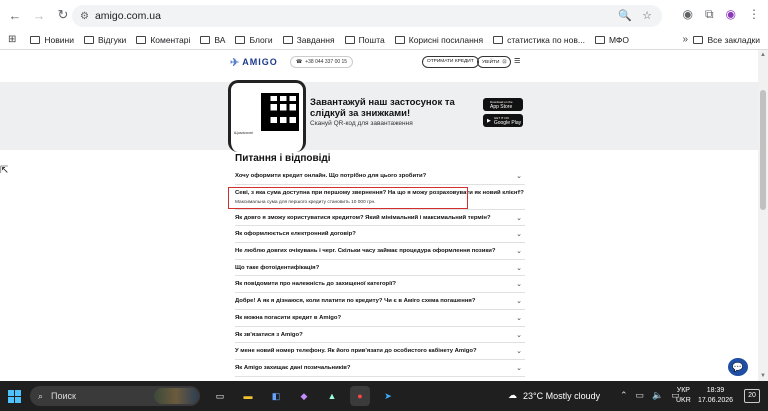 The width and height of the screenshot is (768, 411). Describe the element at coordinates (163, 40) in the screenshot. I see `bookmark-item: Коментарі` at that location.